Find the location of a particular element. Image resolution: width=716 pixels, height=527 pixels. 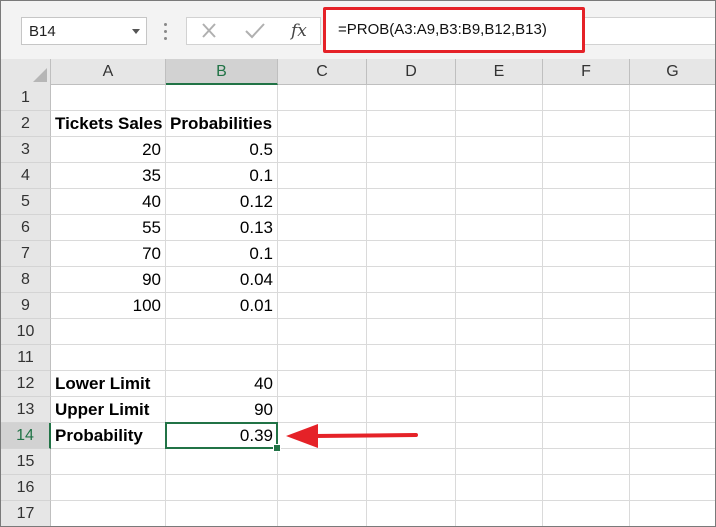

chevron-down-icon is located at coordinates (136, 31).